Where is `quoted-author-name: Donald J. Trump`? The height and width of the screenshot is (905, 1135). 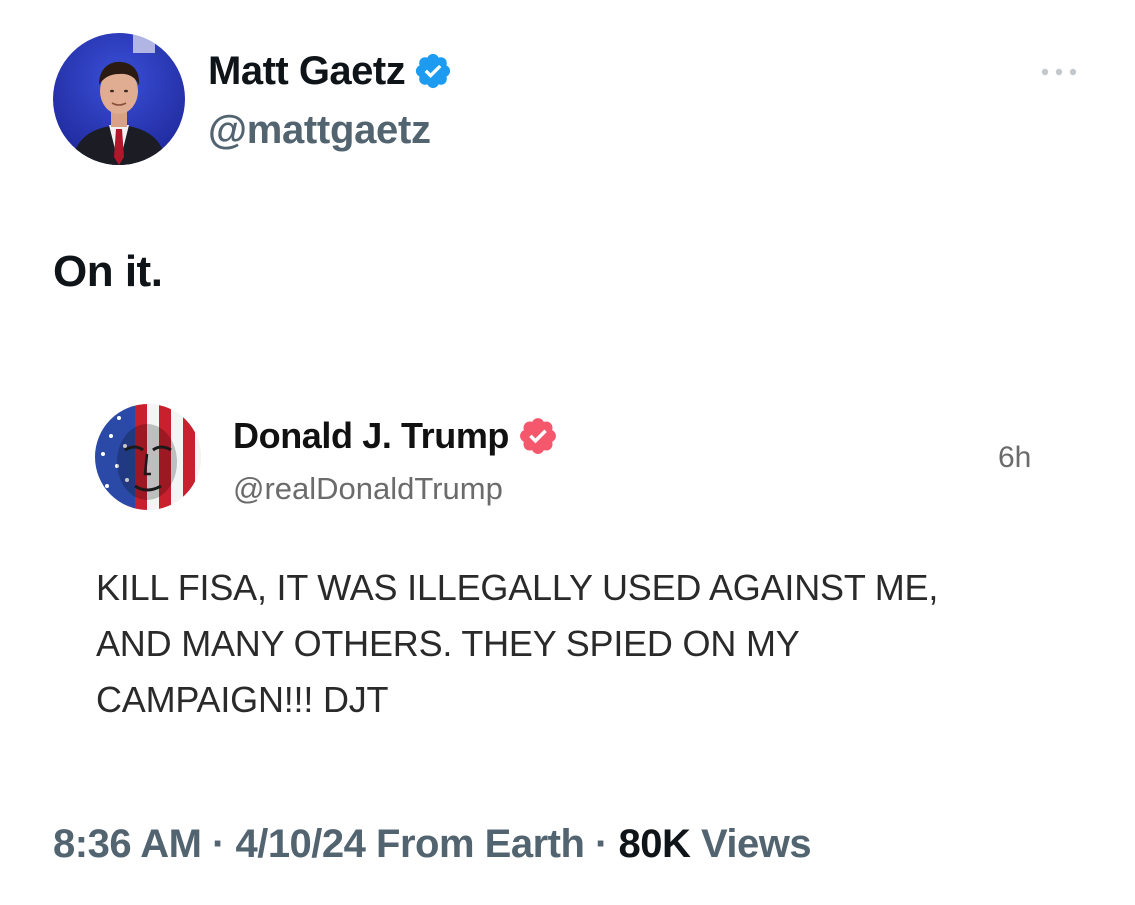
quoted-author-name: Donald J. Trump is located at coordinates (371, 436).